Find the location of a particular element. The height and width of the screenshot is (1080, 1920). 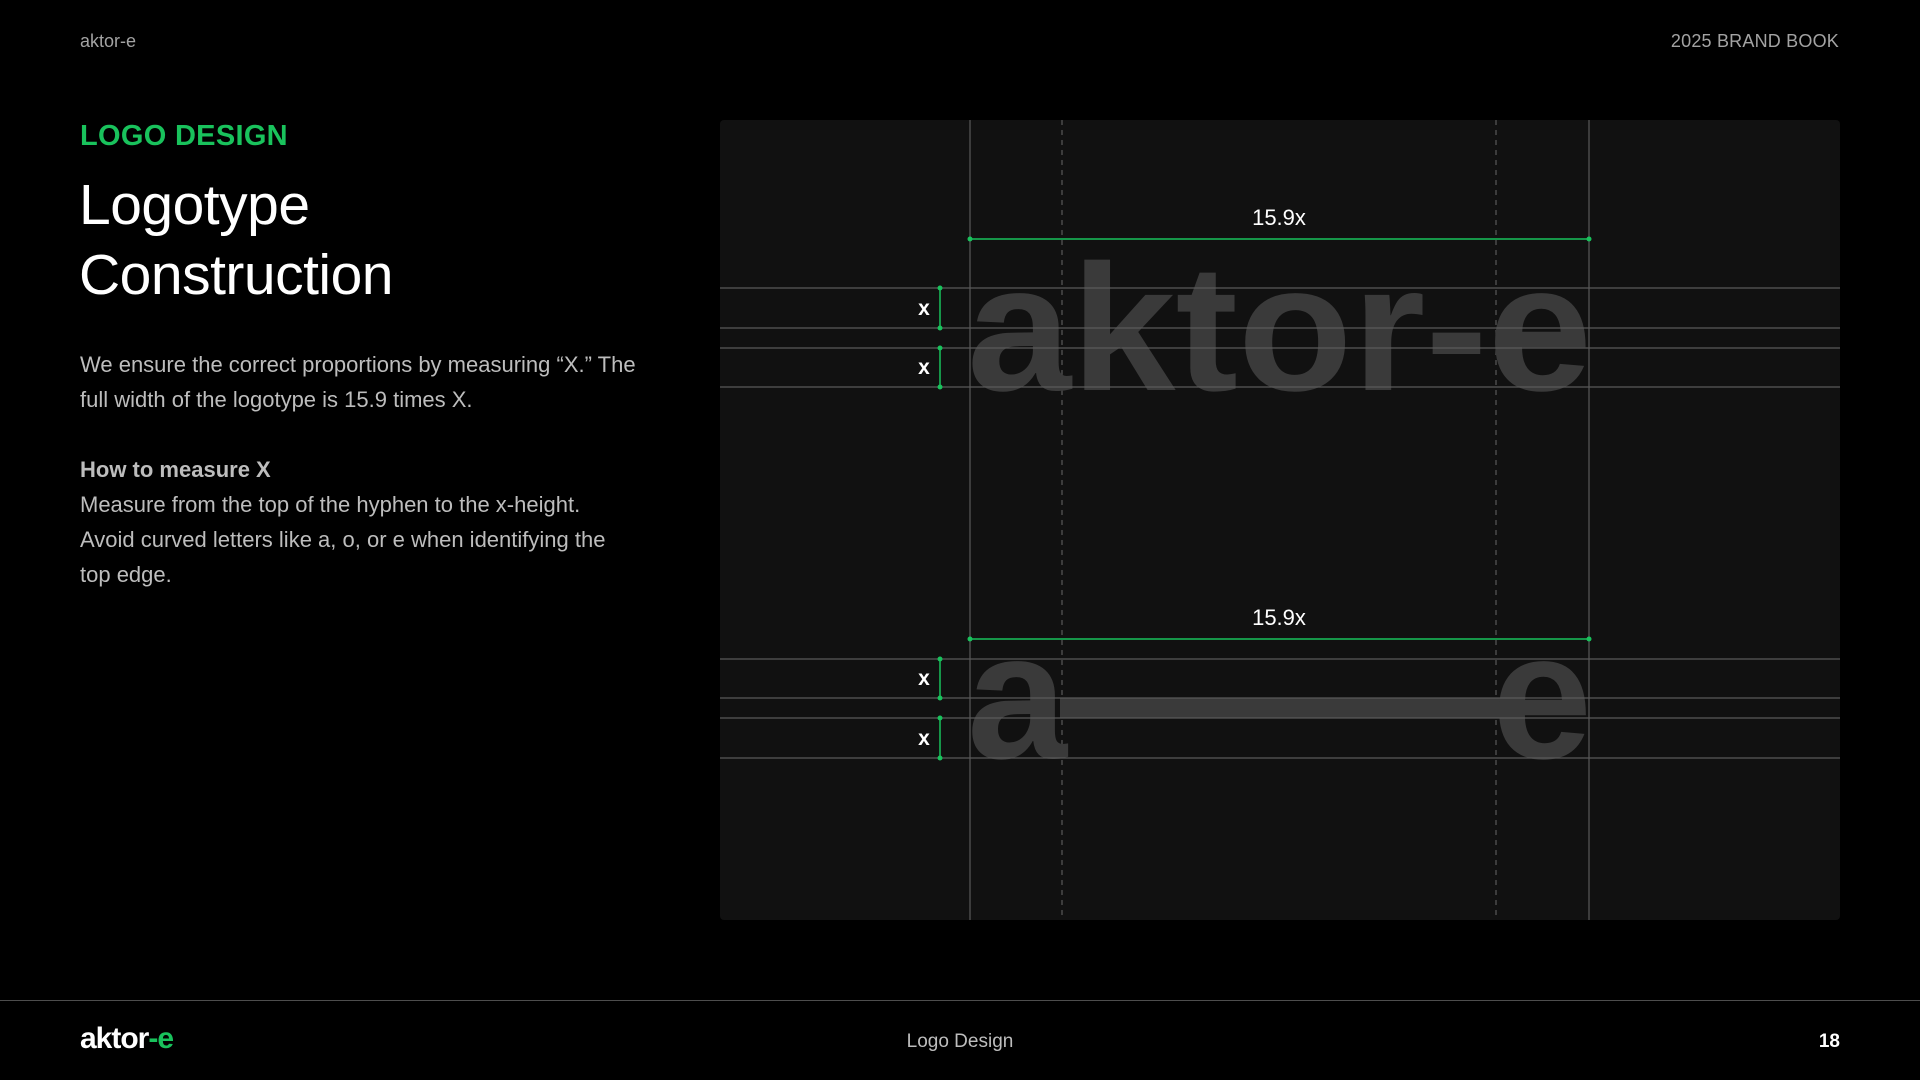

x-marker-bottom-1-end is located at coordinates (940, 698).